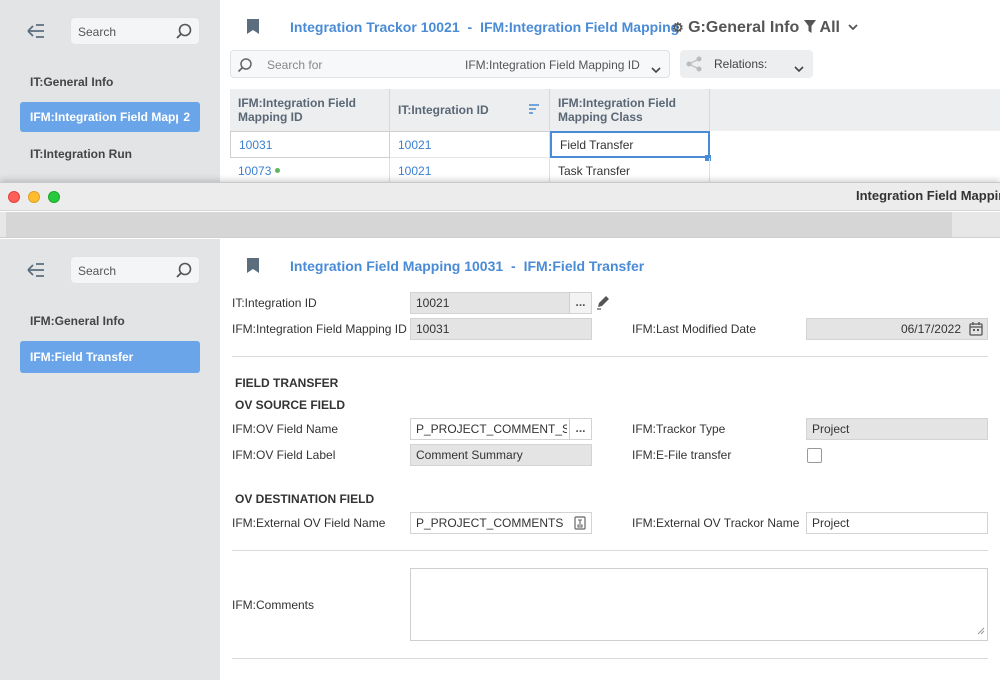  I want to click on ext-field-name-field: P_PROJECT_COMMENTS, so click(501, 523).